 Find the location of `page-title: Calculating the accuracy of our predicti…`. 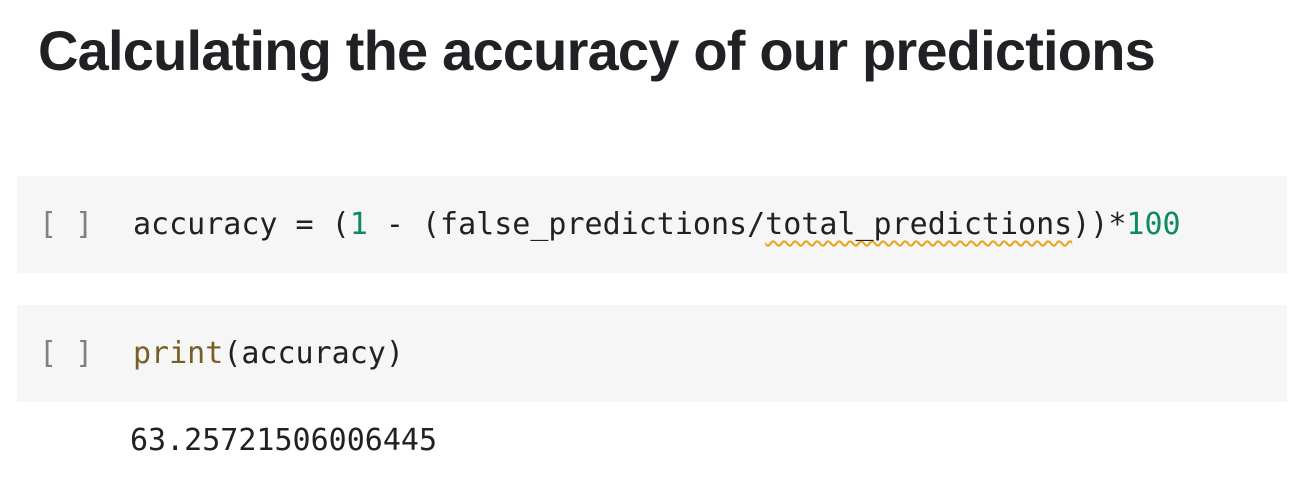

page-title: Calculating the accuracy of our predicti… is located at coordinates (597, 50).